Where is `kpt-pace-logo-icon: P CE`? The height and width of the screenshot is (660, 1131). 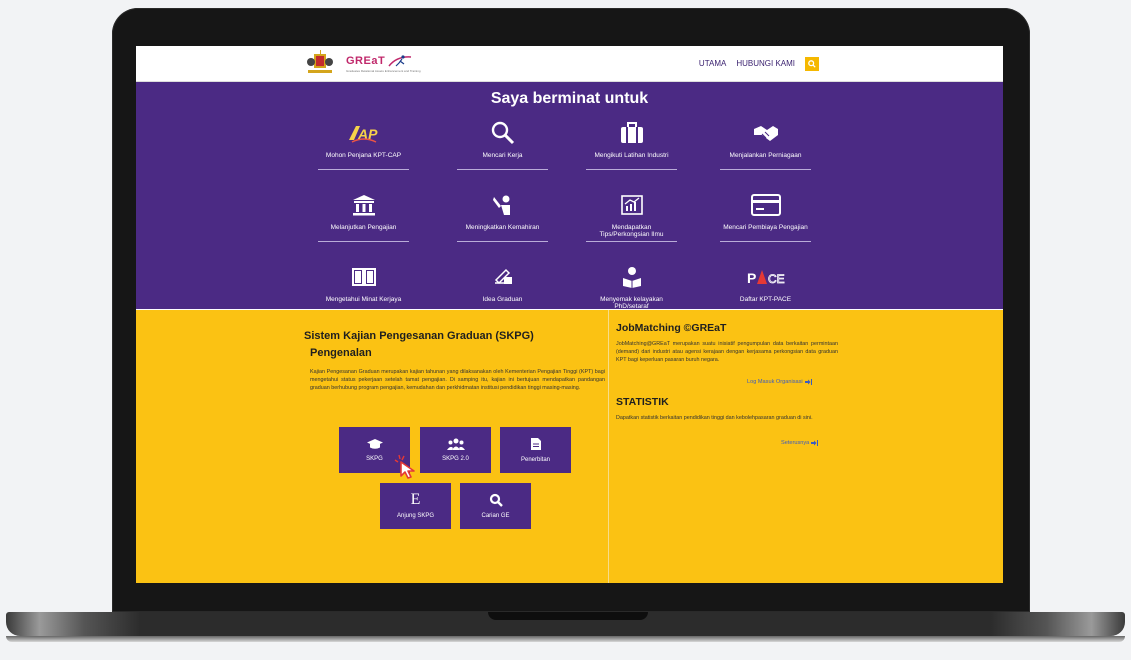
kpt-pace-logo-icon: P CE is located at coordinates (766, 277).